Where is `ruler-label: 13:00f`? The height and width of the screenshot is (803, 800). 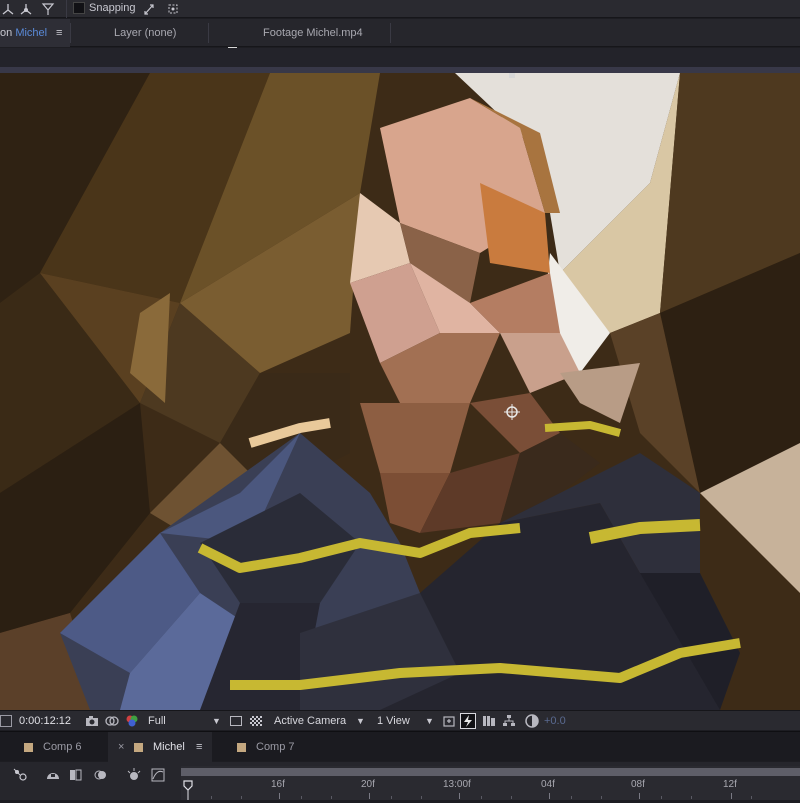 ruler-label: 13:00f is located at coordinates (457, 784).